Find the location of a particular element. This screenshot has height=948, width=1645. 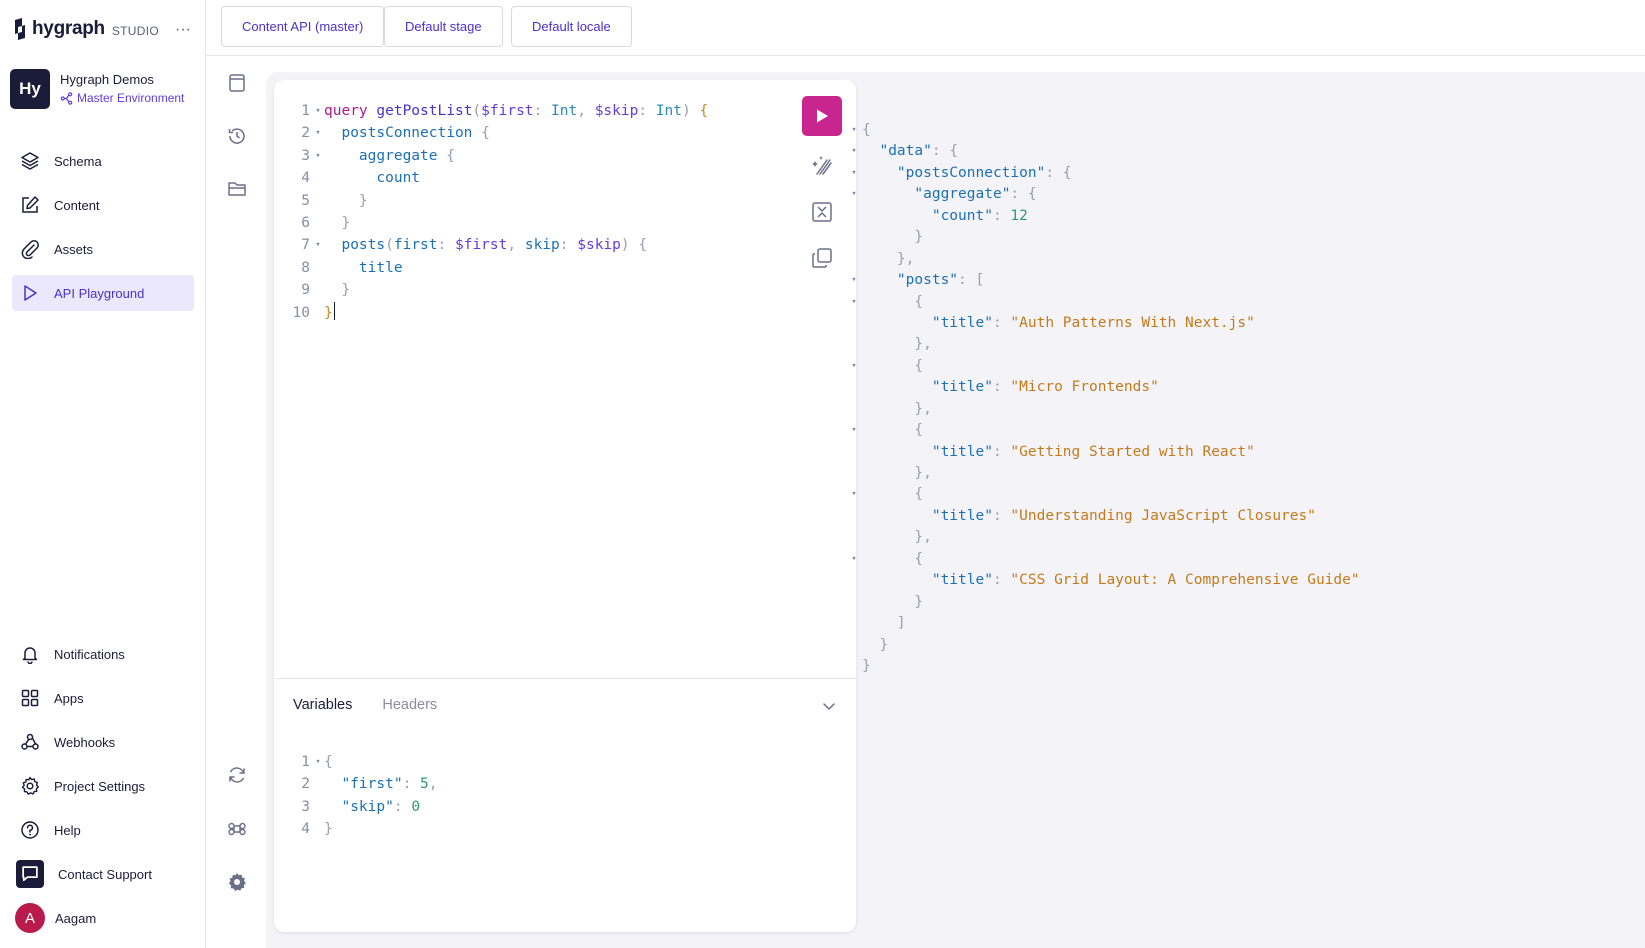

code-token: ] is located at coordinates (901, 623).